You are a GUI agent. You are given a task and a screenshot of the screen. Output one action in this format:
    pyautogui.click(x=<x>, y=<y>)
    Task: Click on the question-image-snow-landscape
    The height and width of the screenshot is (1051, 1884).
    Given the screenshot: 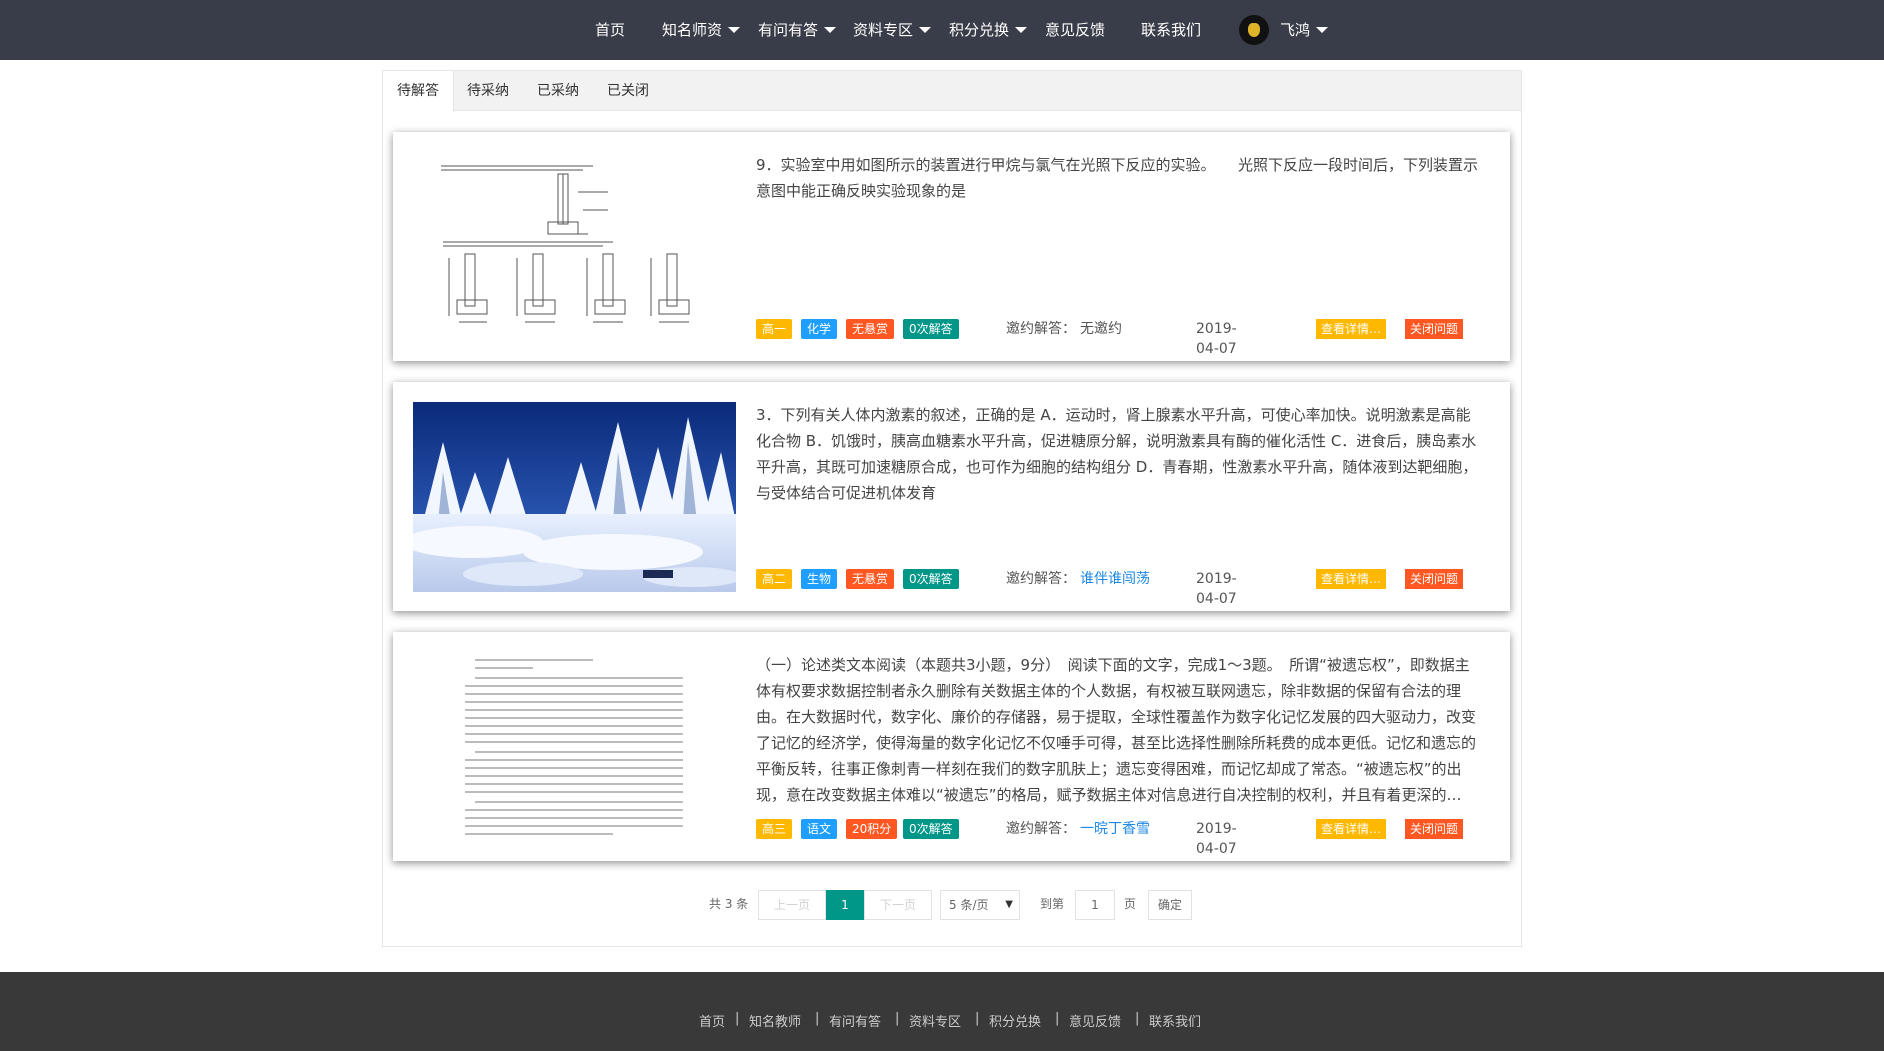 What is the action you would take?
    pyautogui.click(x=574, y=497)
    